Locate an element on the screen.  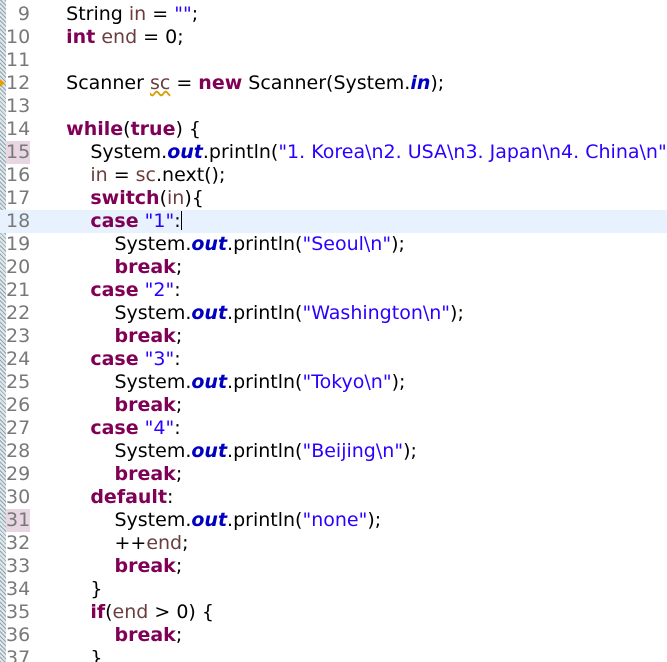
code-text: Scanner sc = new Scanner(System.in); is located at coordinates (243, 83).